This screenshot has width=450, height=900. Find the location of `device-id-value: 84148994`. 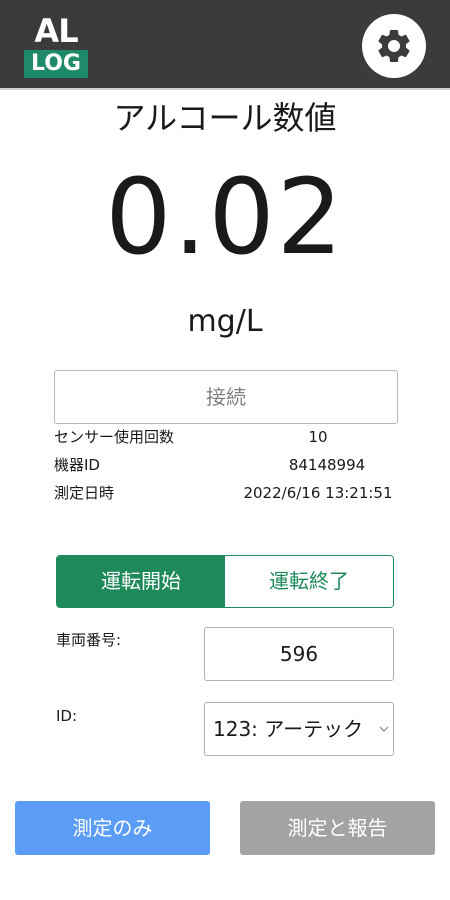

device-id-value: 84148994 is located at coordinates (327, 465).